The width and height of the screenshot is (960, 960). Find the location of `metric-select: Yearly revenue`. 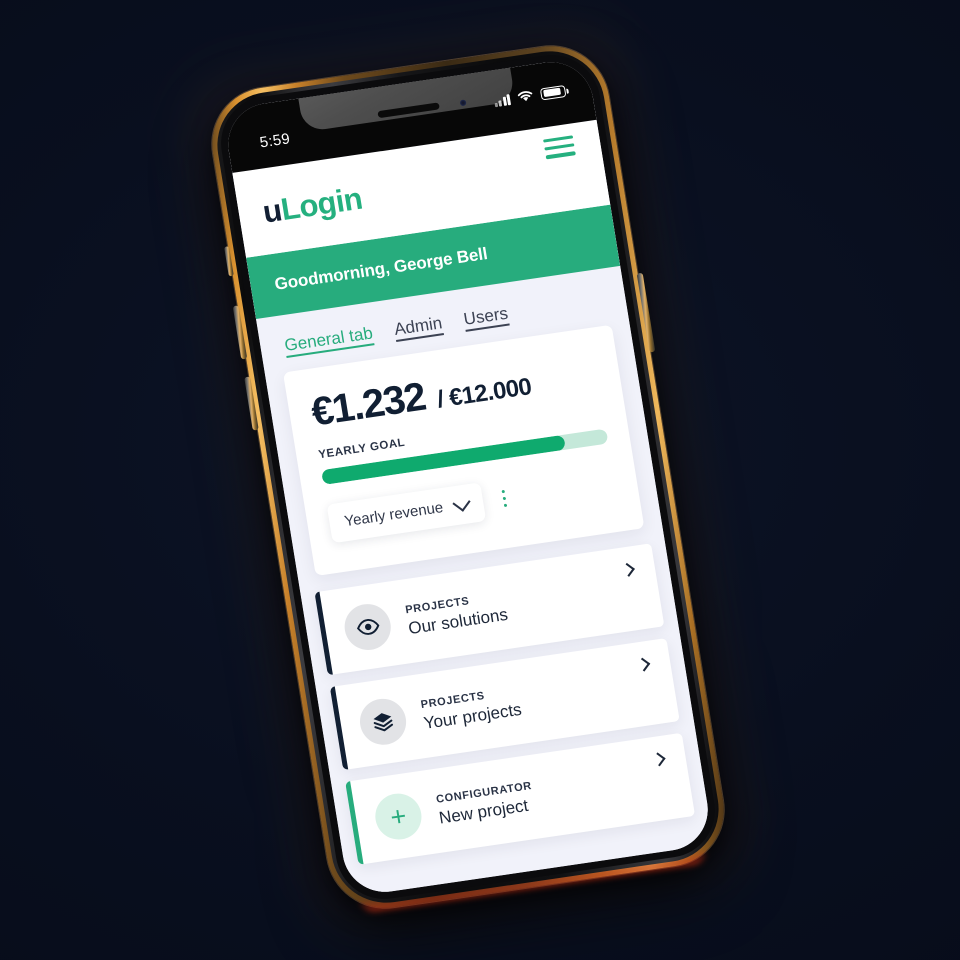

metric-select: Yearly revenue is located at coordinates (406, 513).